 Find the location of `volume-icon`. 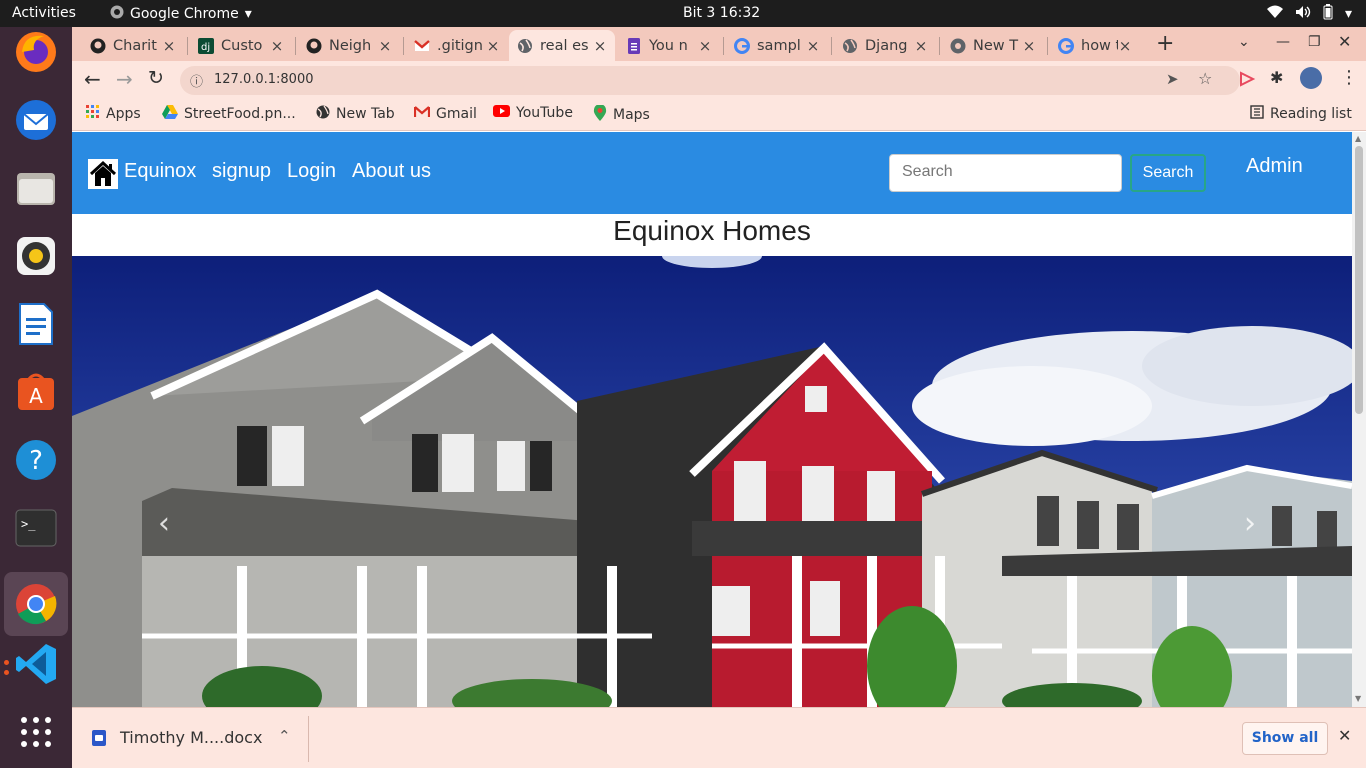

volume-icon is located at coordinates (1303, 14).